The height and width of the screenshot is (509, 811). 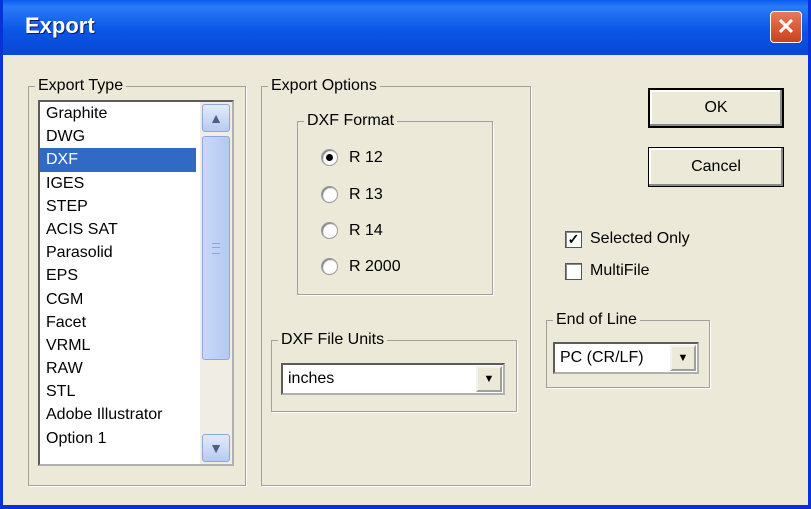 What do you see at coordinates (351, 121) in the screenshot?
I see `dxf-format-label: DXF Format` at bounding box center [351, 121].